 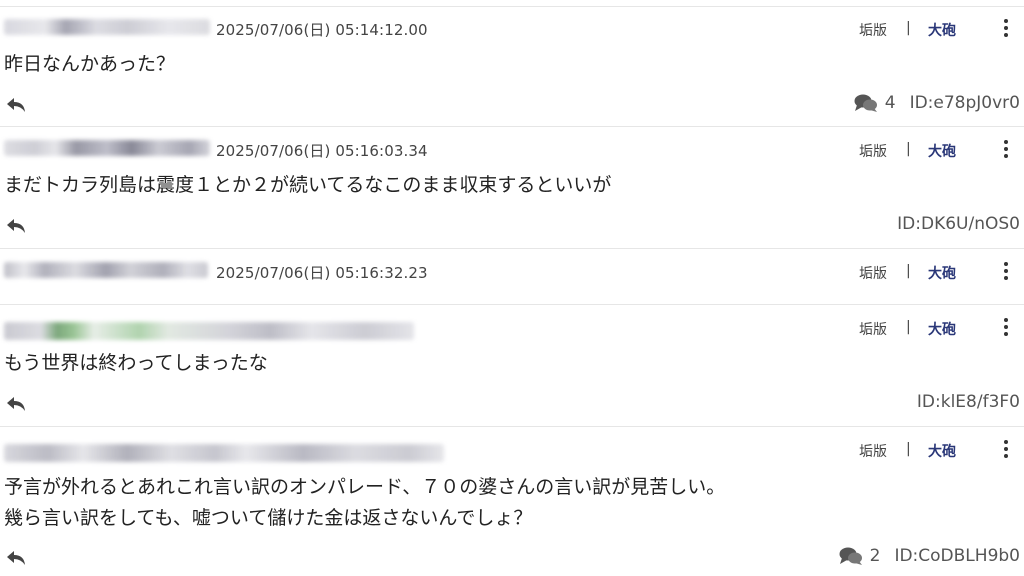 I want to click on post-footer: 4 ID:e78pJ0vr0, so click(x=936, y=103).